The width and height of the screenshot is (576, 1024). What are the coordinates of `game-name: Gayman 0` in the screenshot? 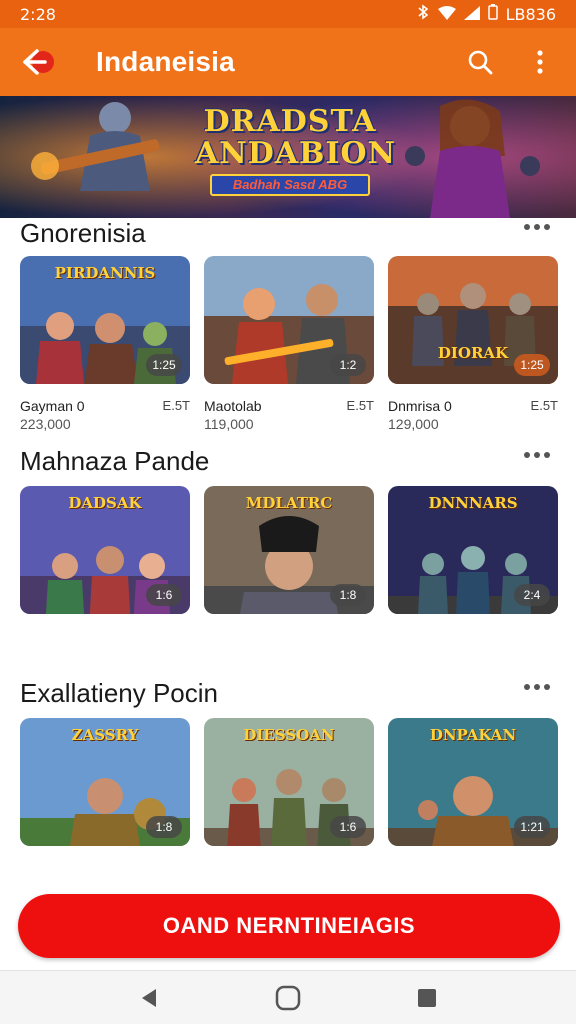 It's located at (52, 406).